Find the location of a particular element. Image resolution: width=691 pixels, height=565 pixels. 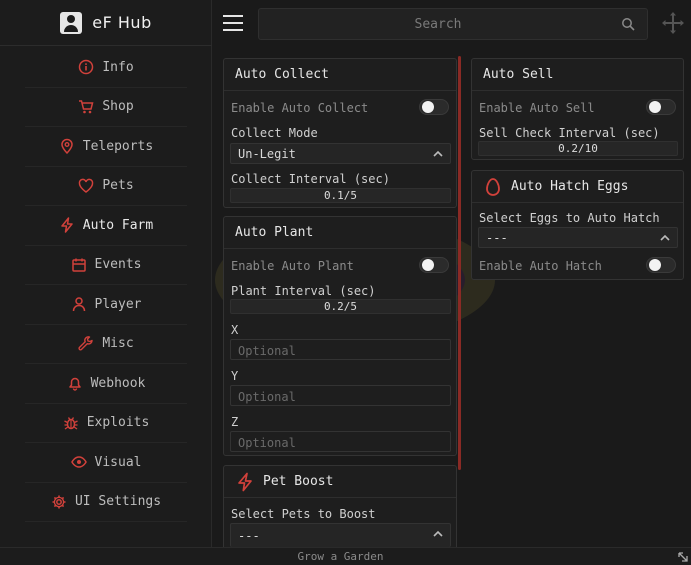

eye-icon is located at coordinates (78, 462).